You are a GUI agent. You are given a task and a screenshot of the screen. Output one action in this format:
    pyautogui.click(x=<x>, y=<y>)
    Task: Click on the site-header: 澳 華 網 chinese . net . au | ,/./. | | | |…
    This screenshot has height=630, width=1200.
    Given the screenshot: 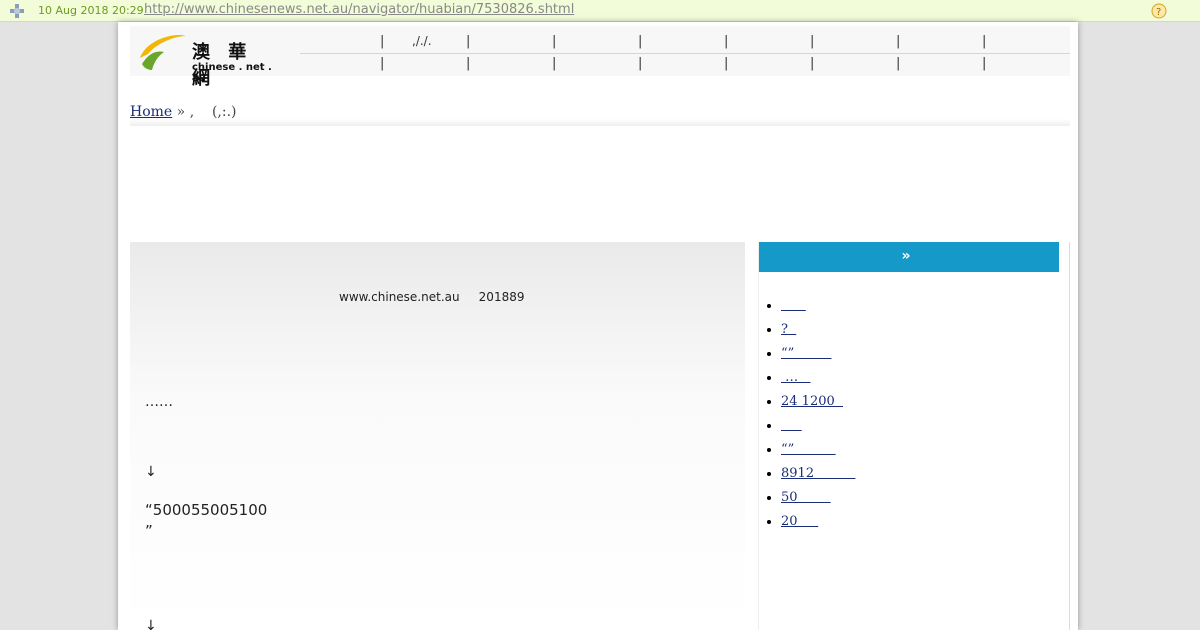 What is the action you would take?
    pyautogui.click(x=600, y=57)
    